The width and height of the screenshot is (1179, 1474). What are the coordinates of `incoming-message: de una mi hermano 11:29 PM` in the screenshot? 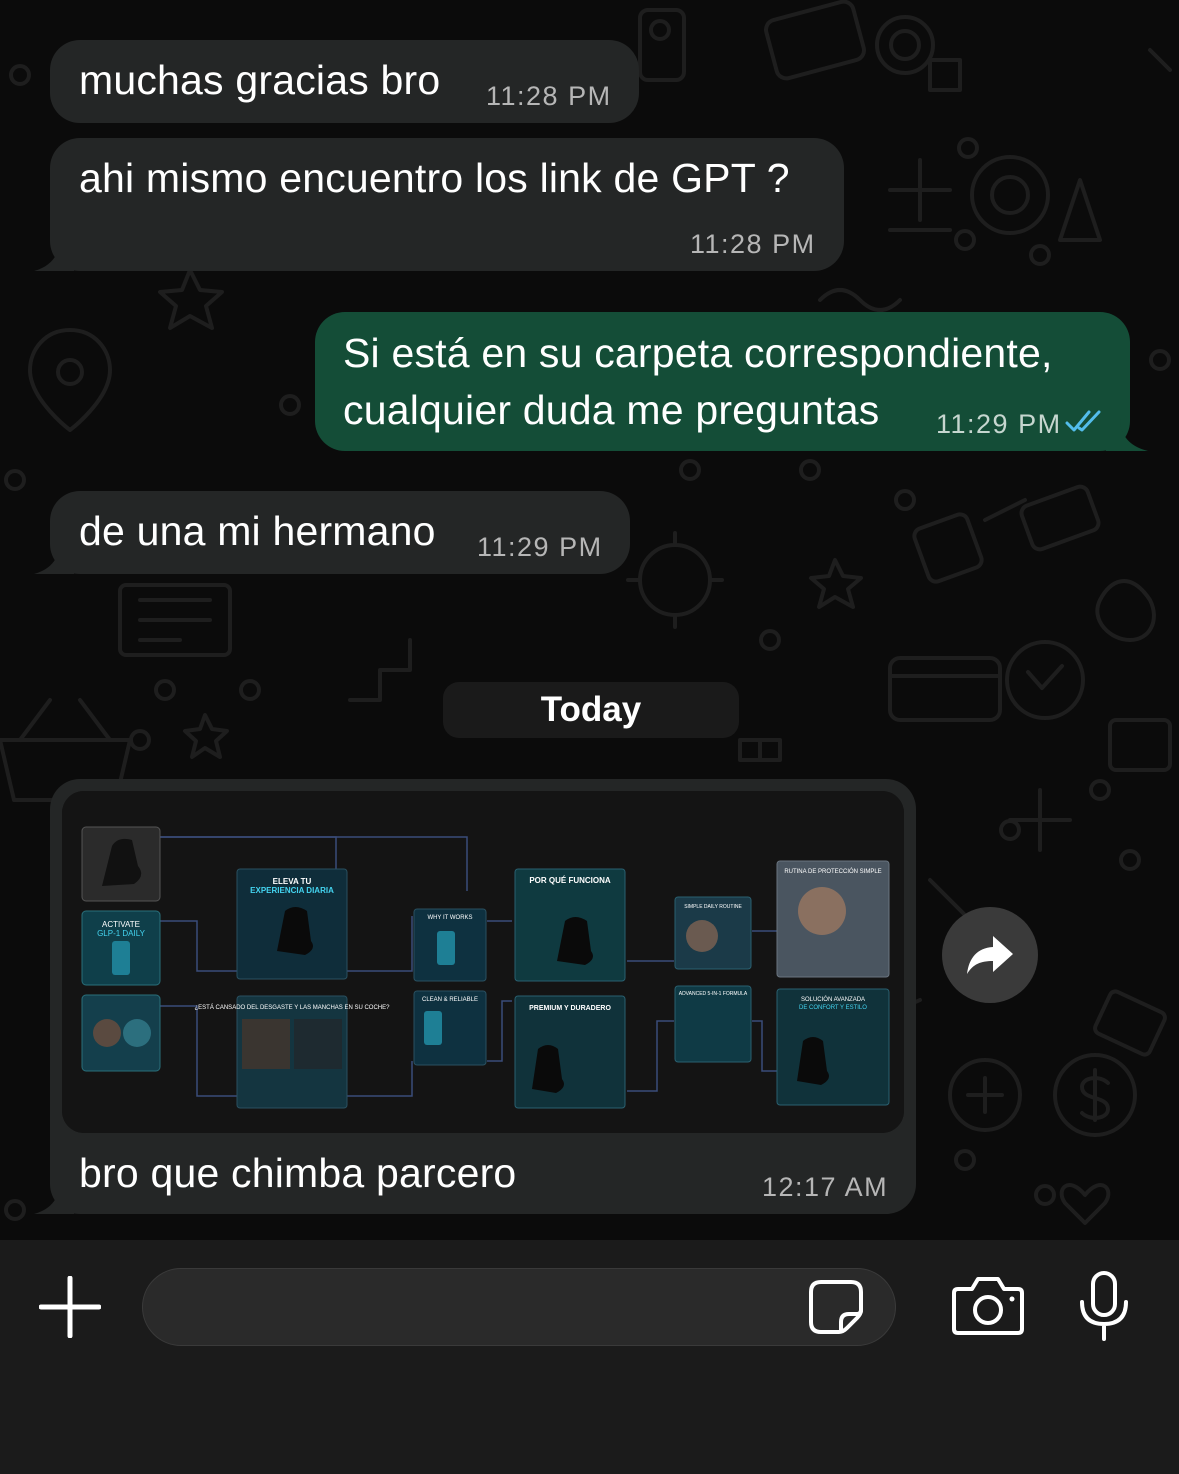 It's located at (340, 532).